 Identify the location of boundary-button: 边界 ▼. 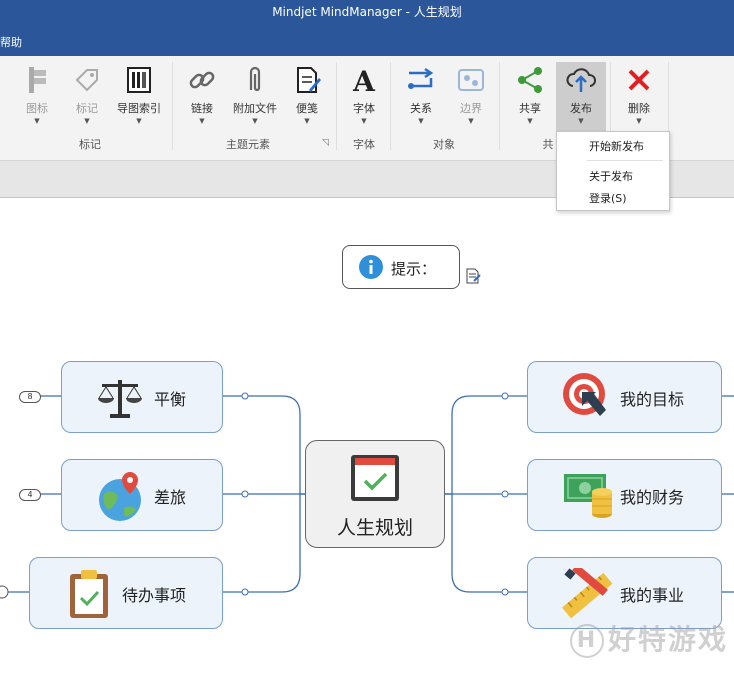
(471, 93).